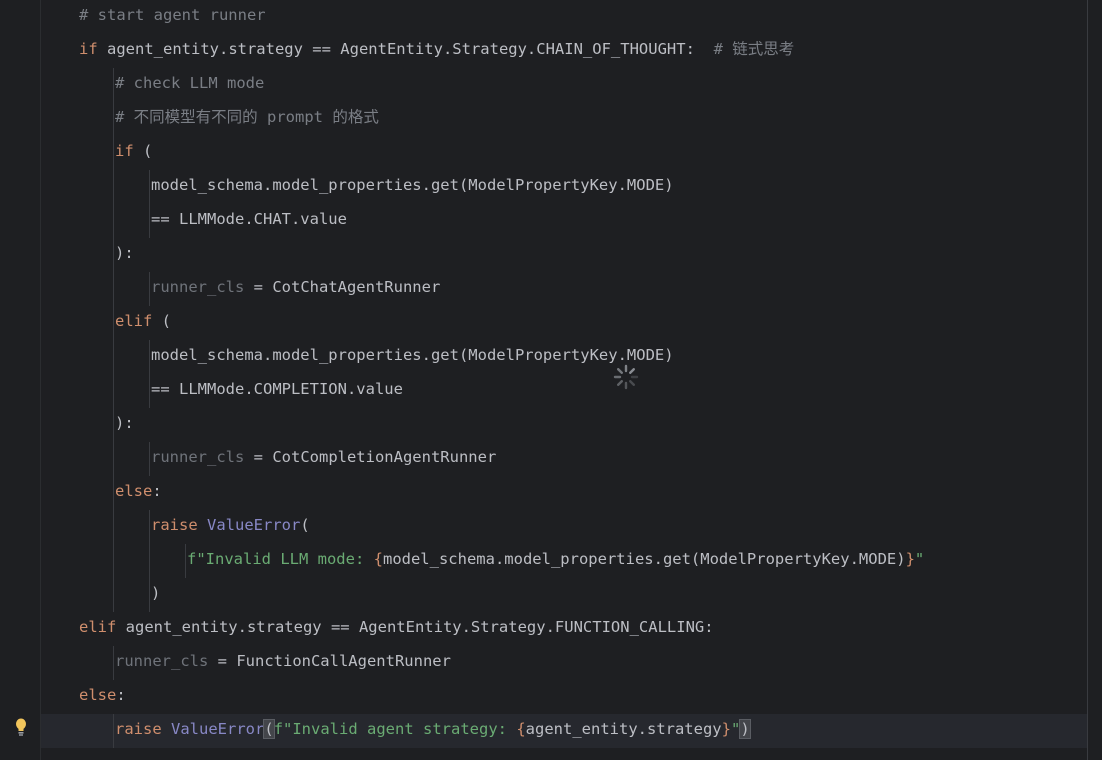 The height and width of the screenshot is (760, 1102). What do you see at coordinates (564, 663) in the screenshot?
I see `code-line: runner_cls = FunctionCallAgentRunner` at bounding box center [564, 663].